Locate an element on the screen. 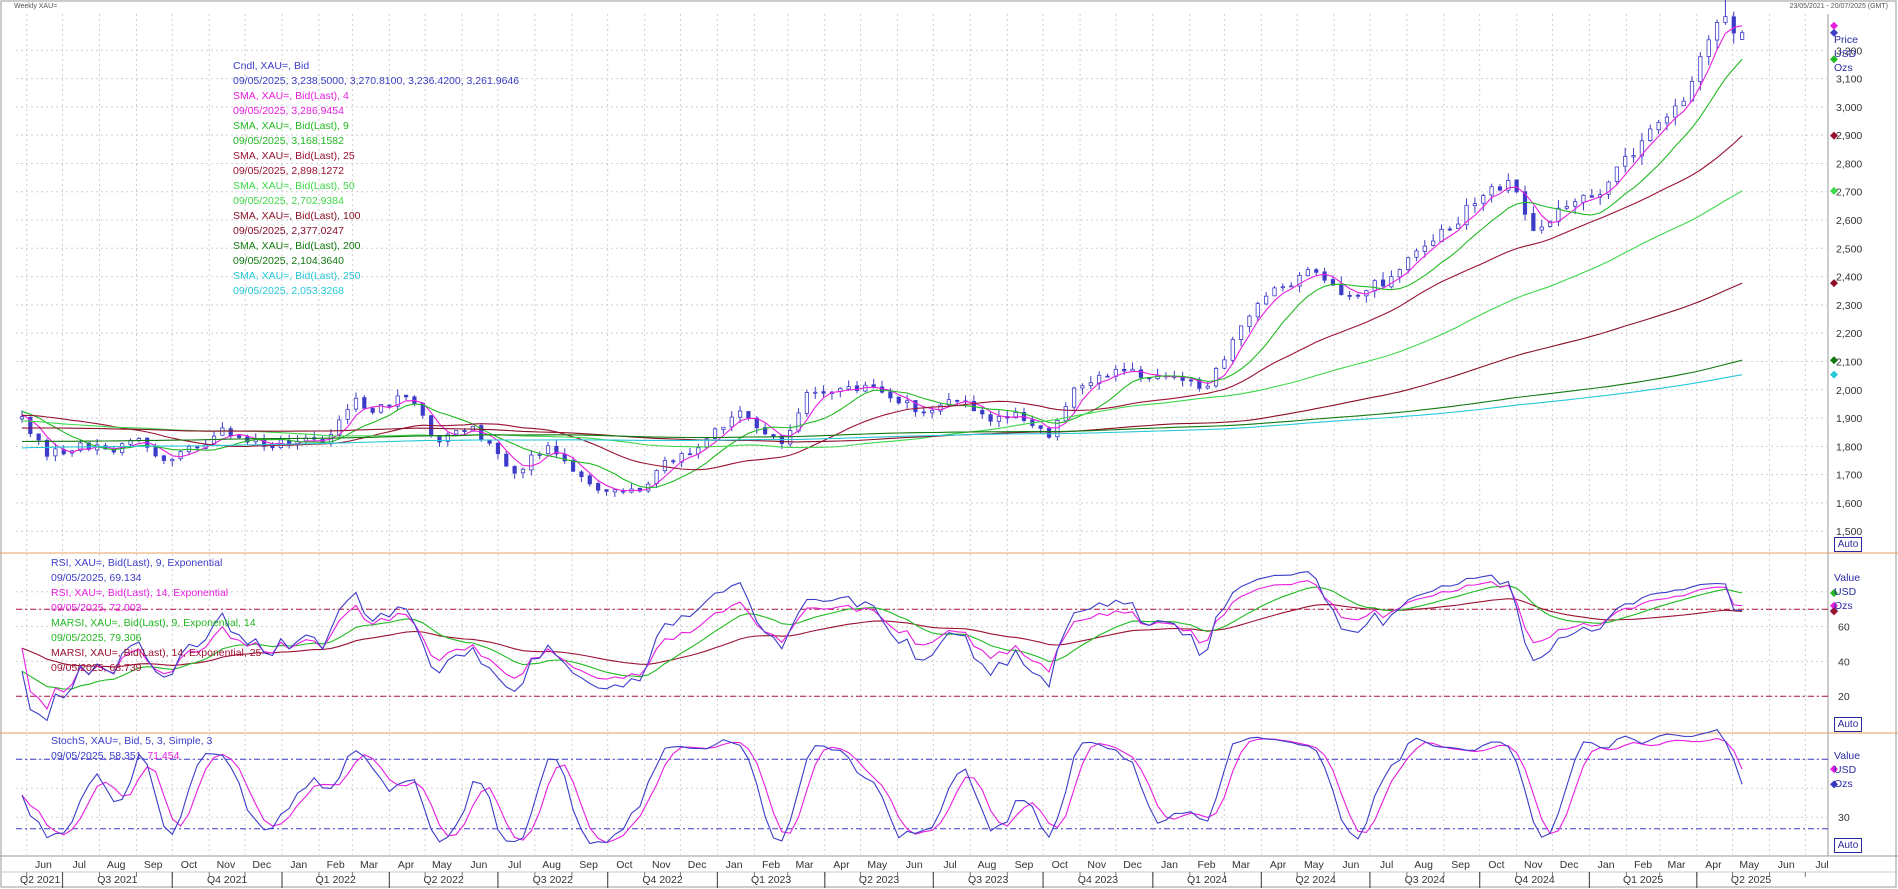 Image resolution: width=1898 pixels, height=889 pixels. price-axis-title-line: Price is located at coordinates (1846, 40).